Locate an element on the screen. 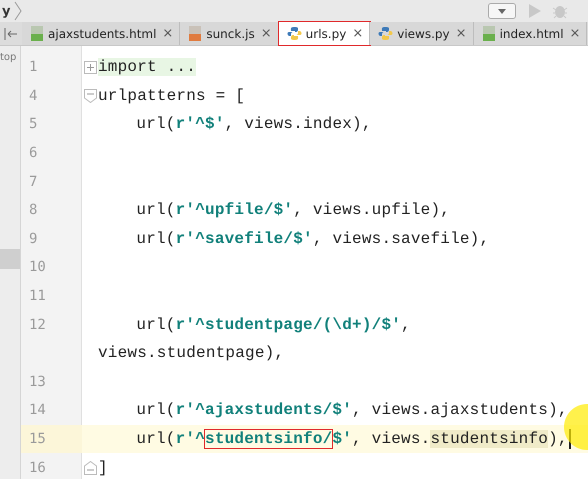 The width and height of the screenshot is (588, 479). code-text: views.studentpage), is located at coordinates (191, 353).